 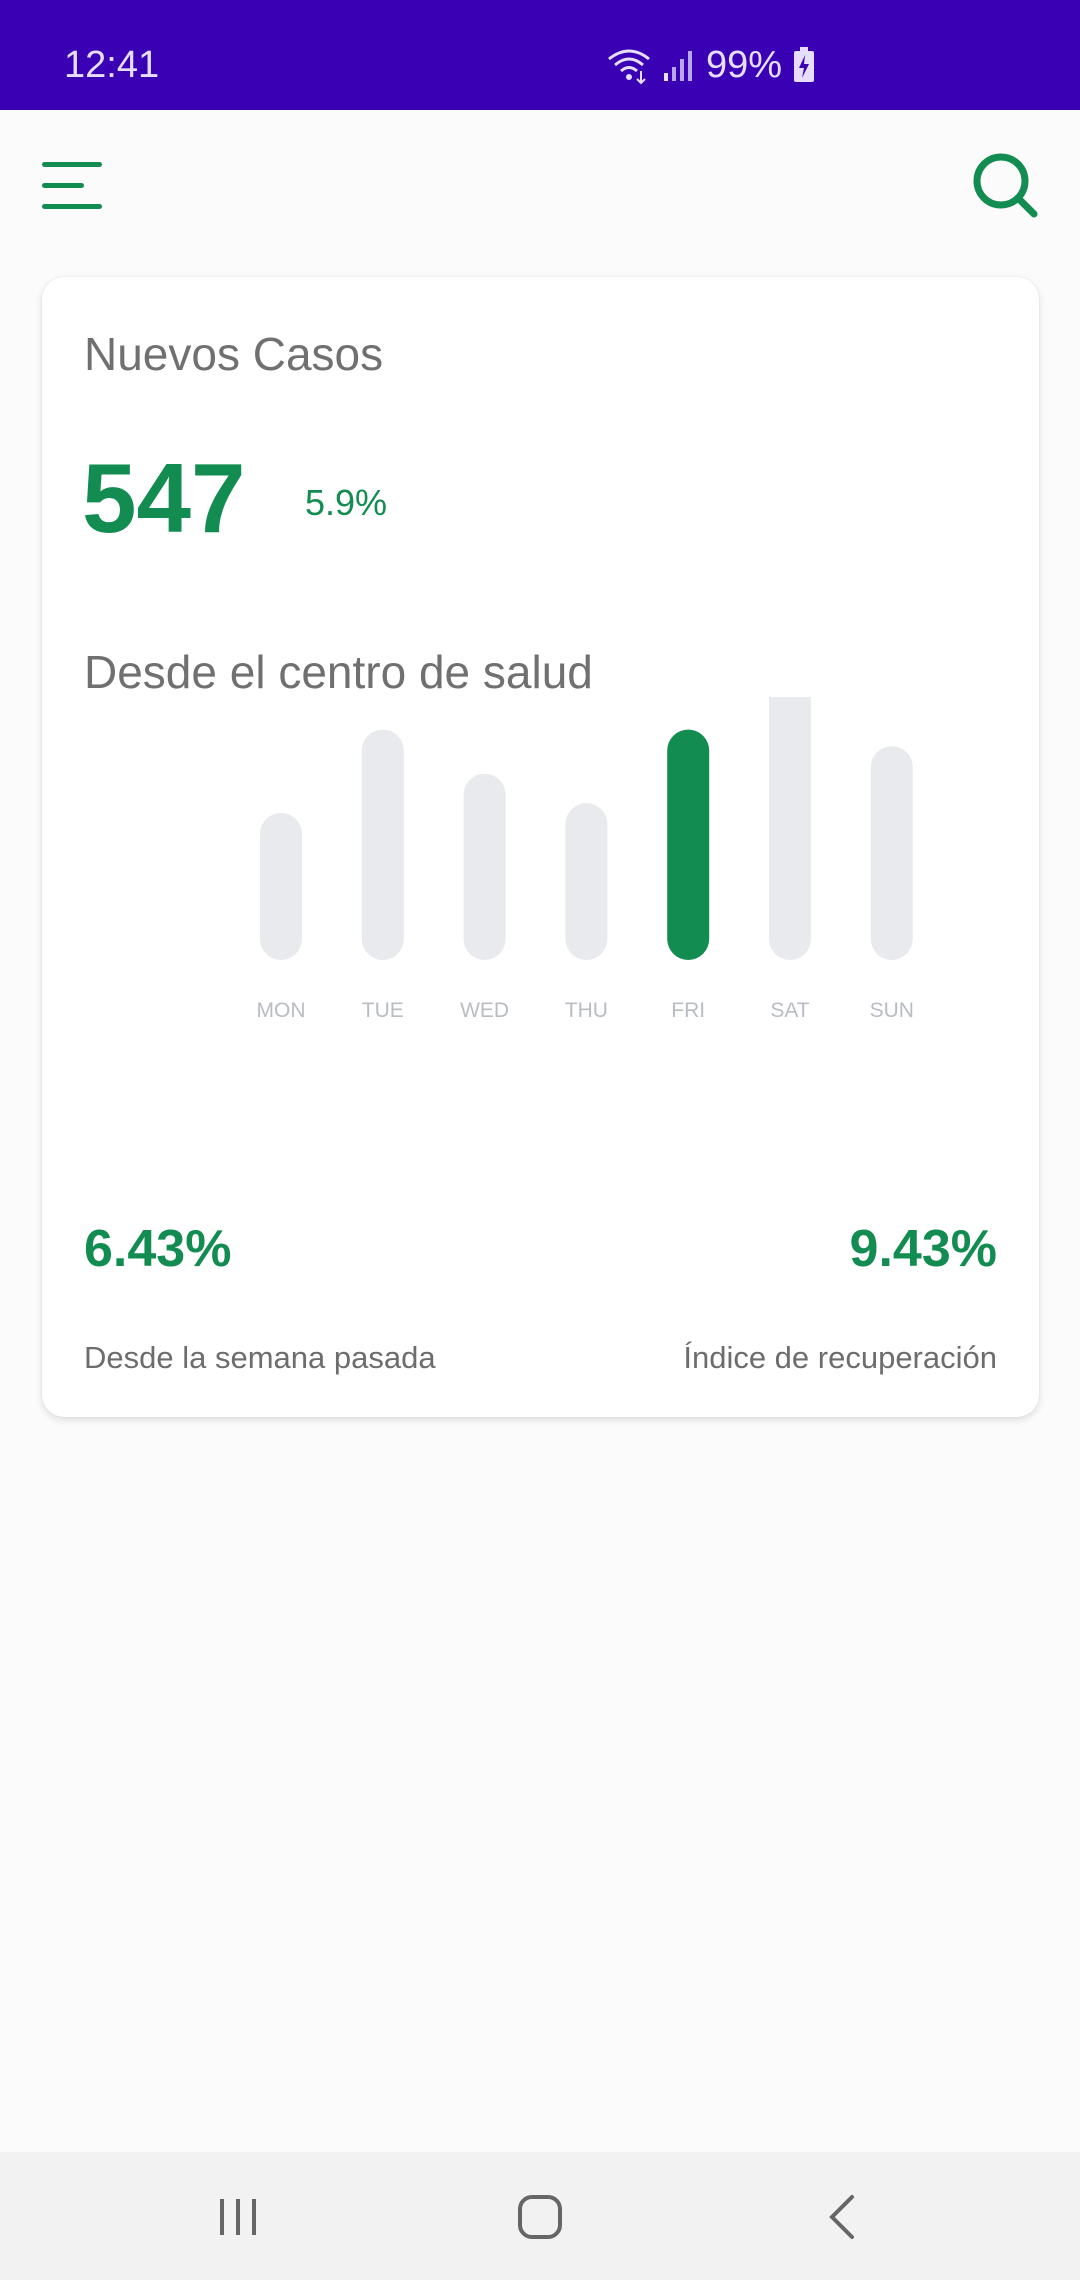 I want to click on signal-icon, so click(x=678, y=66).